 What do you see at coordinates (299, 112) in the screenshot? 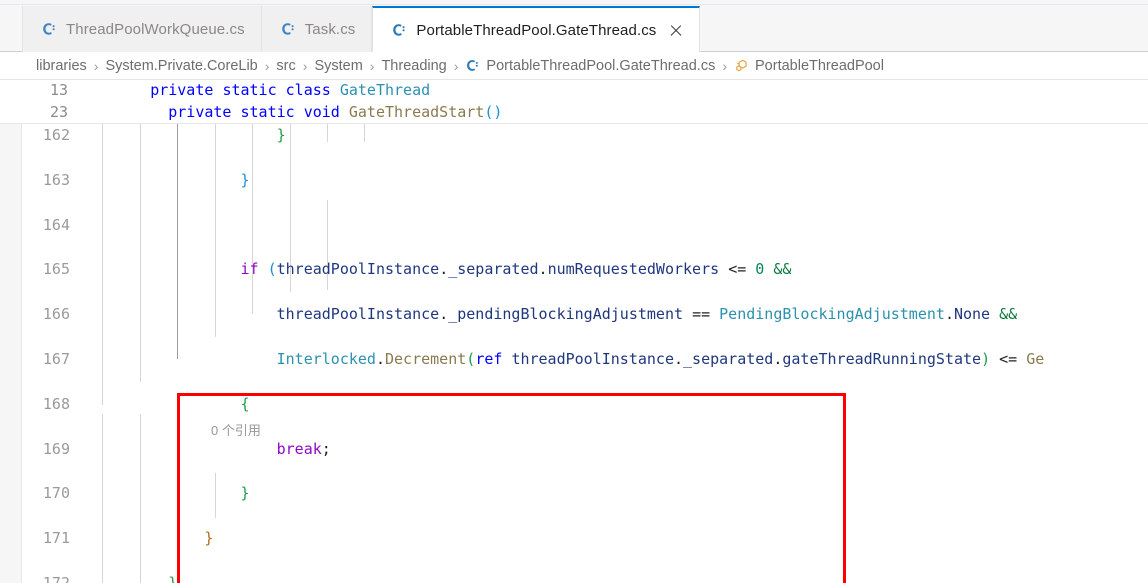
I see `sticky-line-code: private static void GateThreadStart()` at bounding box center [299, 112].